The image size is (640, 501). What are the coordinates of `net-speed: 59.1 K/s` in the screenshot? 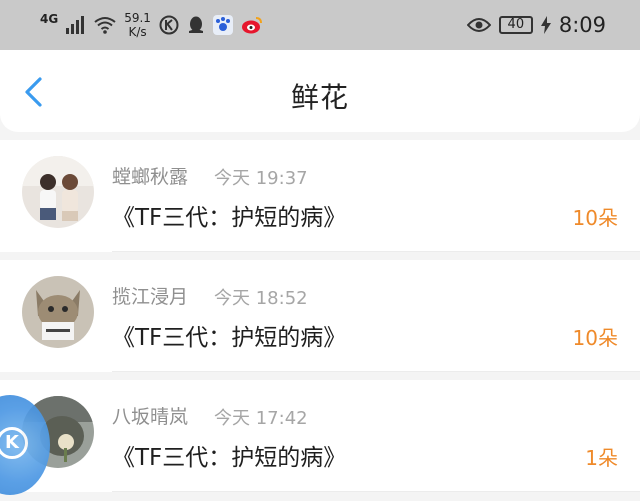 It's located at (137, 25).